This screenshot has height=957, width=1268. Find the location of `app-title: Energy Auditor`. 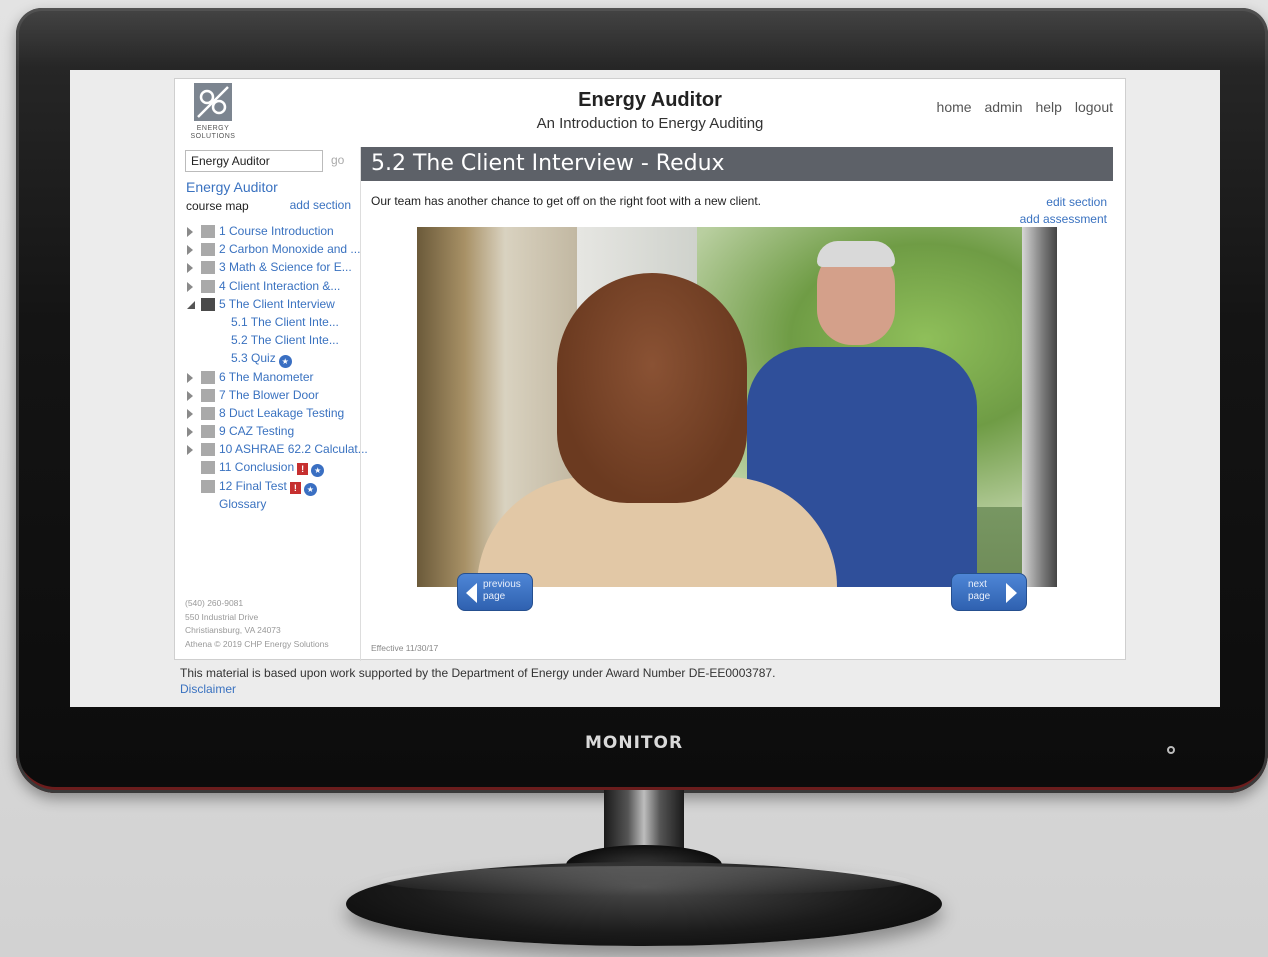

app-title: Energy Auditor is located at coordinates (650, 100).